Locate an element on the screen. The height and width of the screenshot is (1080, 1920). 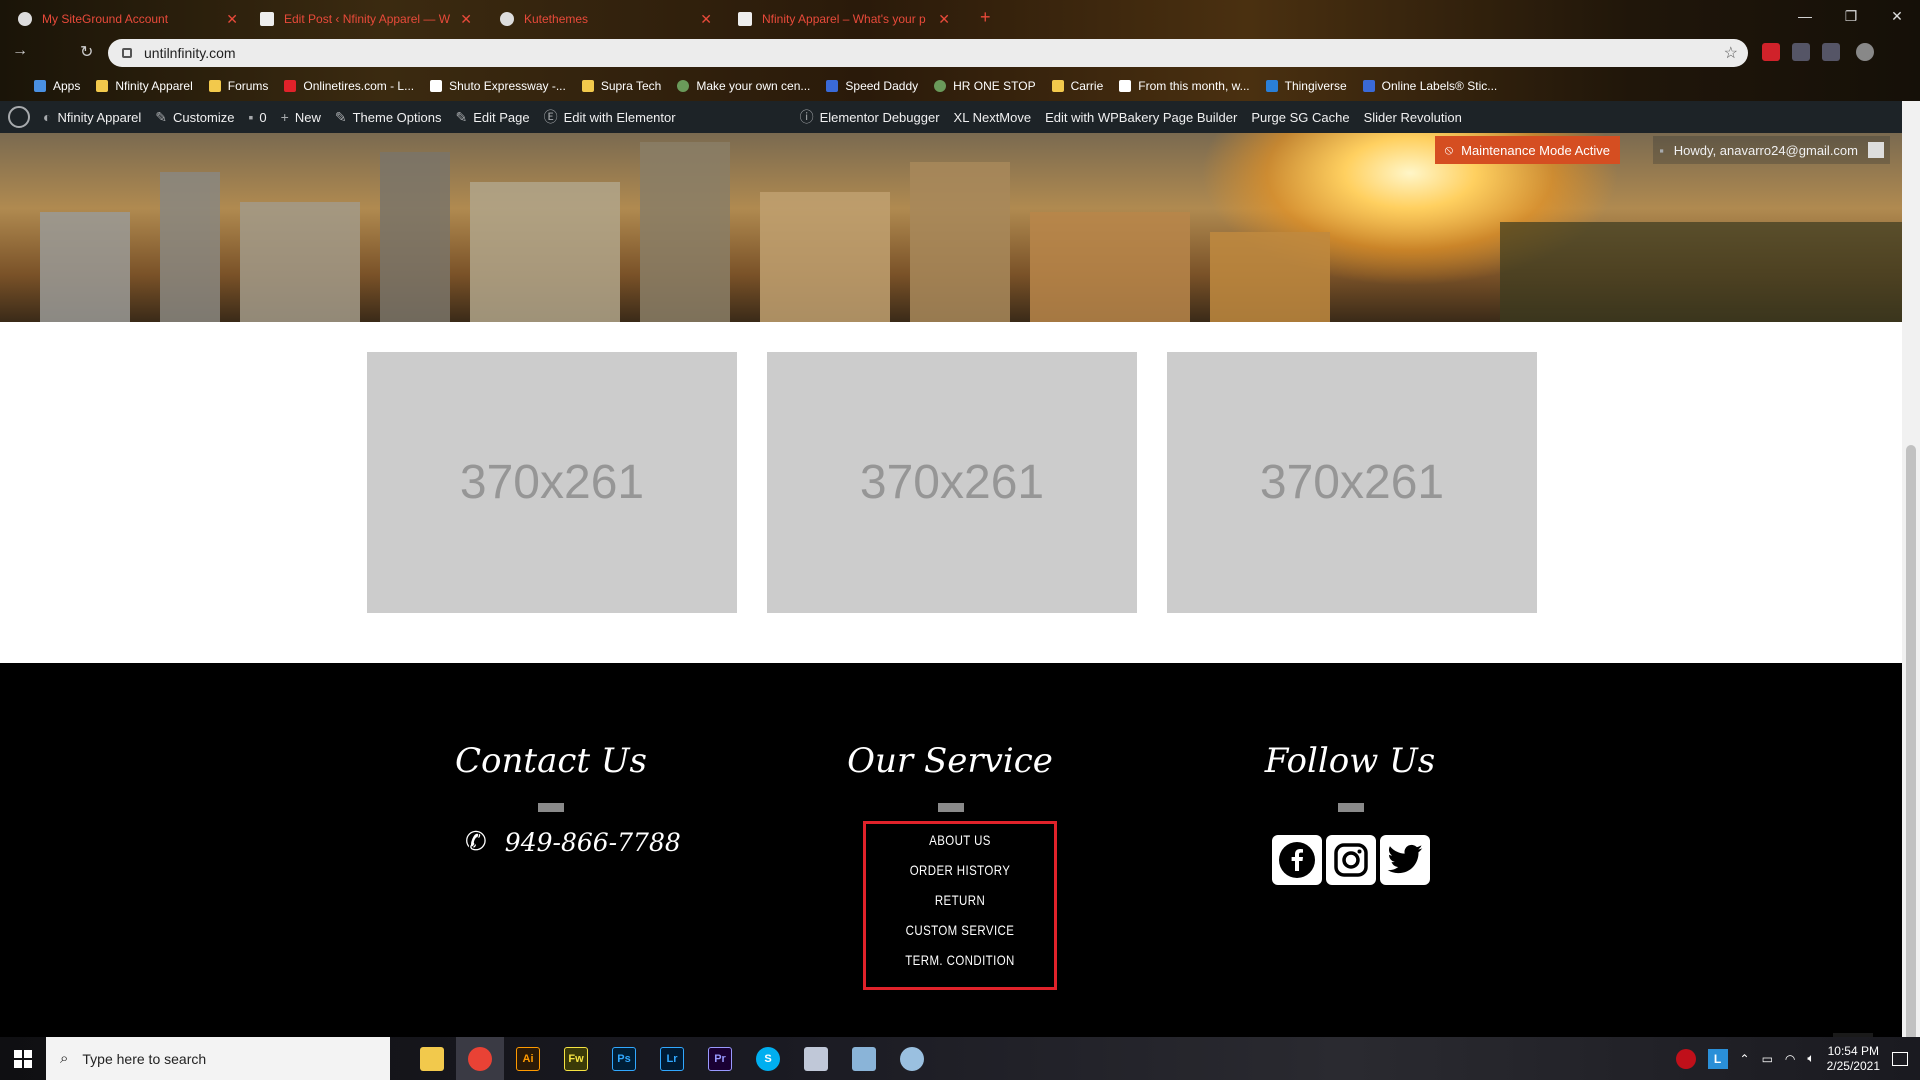
taskbar-app-paint is located at coordinates (912, 1058).